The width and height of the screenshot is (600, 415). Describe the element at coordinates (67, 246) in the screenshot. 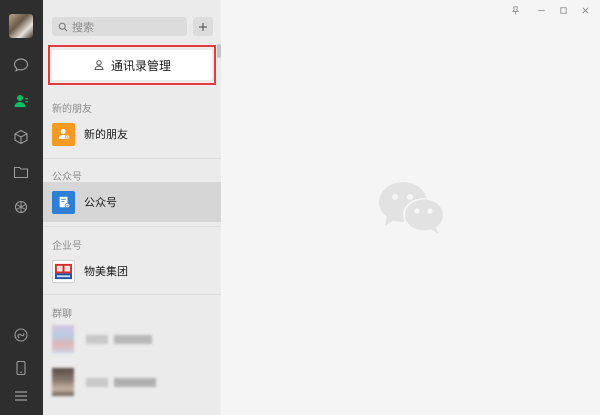

I see `section-label-enterprise: 企业号` at that location.